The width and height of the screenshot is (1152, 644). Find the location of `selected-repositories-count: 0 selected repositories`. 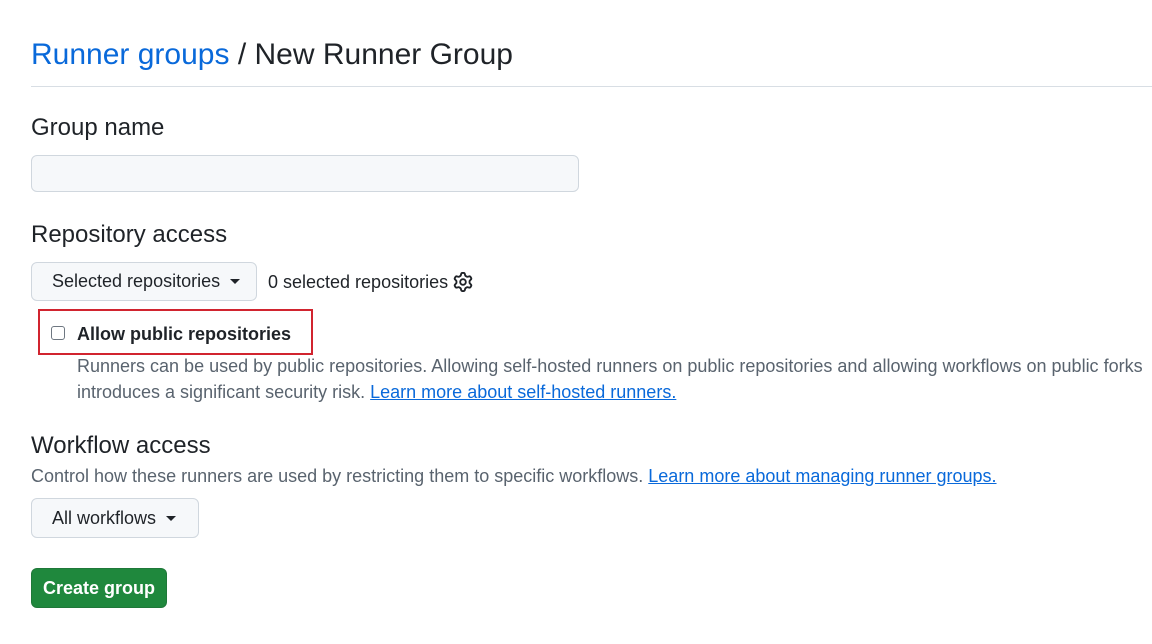

selected-repositories-count: 0 selected repositories is located at coordinates (358, 282).